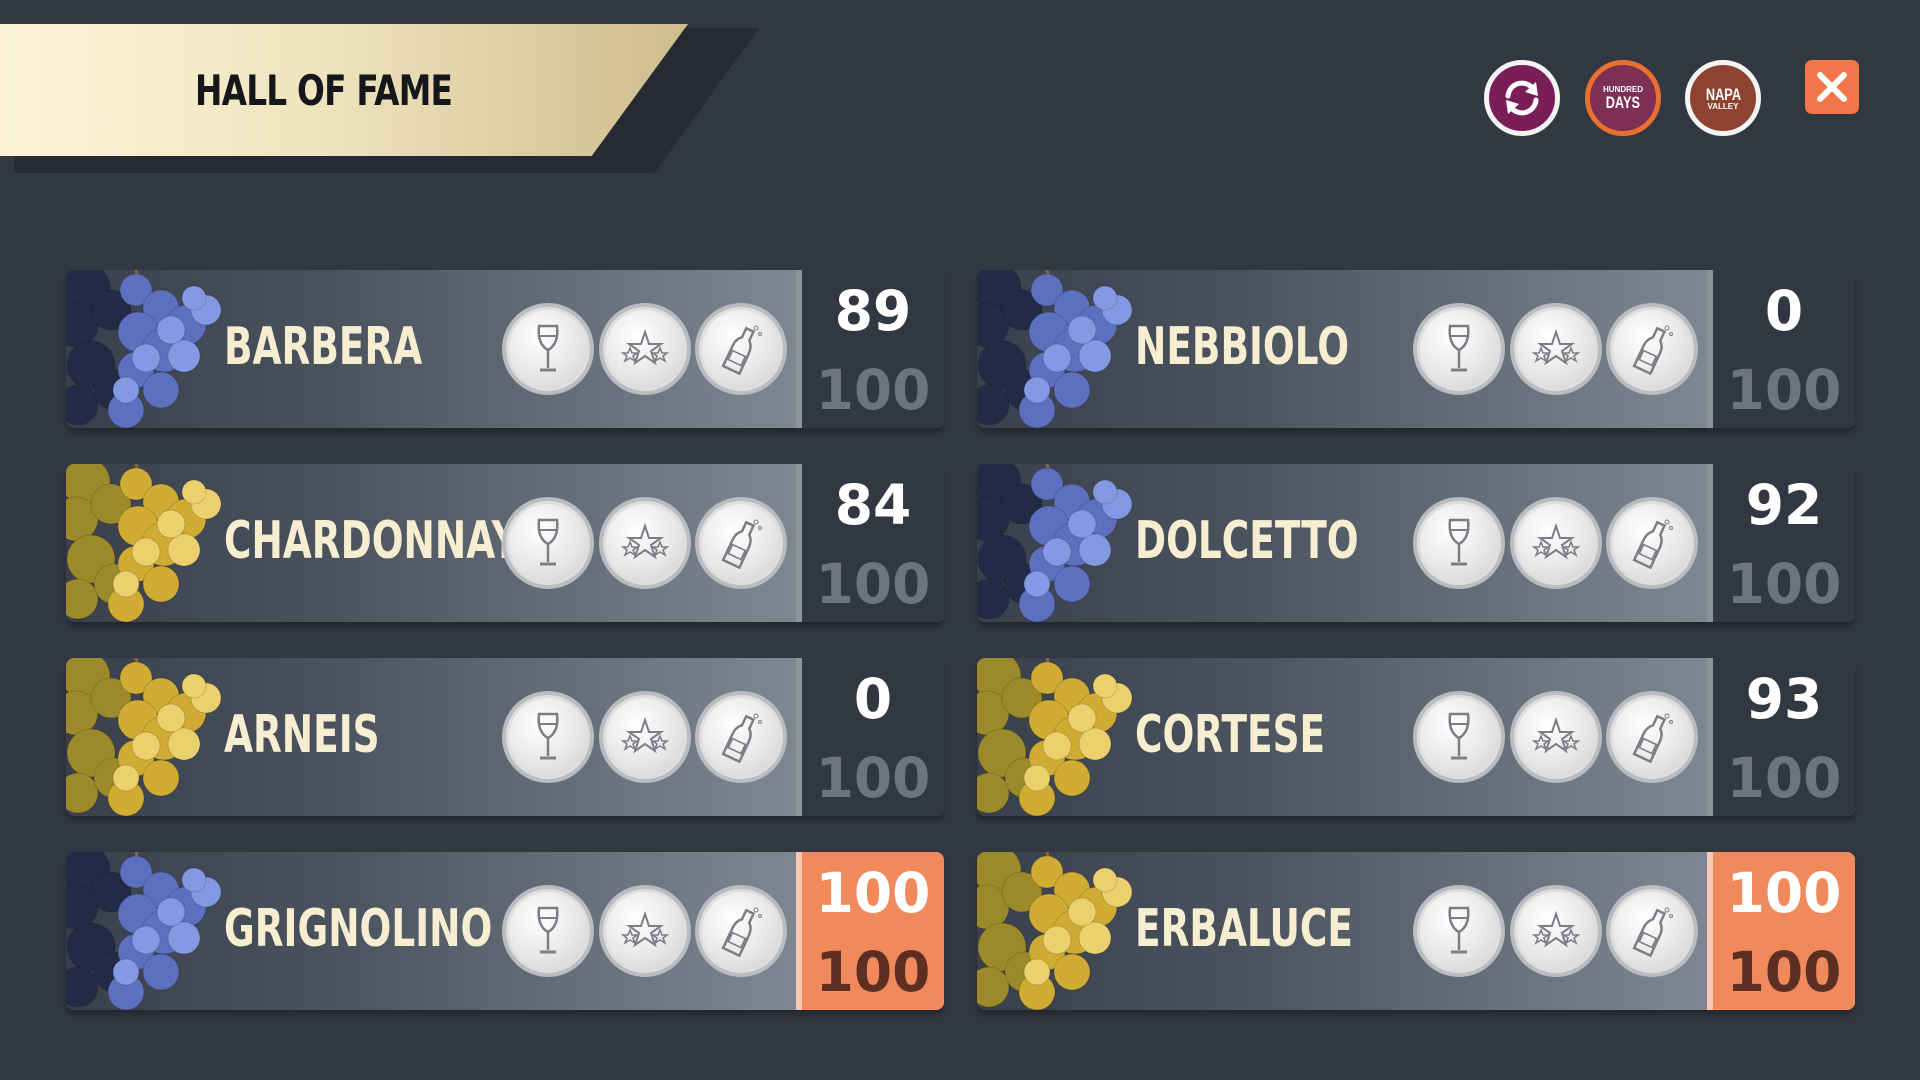 The width and height of the screenshot is (1920, 1080). I want to click on wine-card: ERBALUCE 100 100, so click(1416, 931).